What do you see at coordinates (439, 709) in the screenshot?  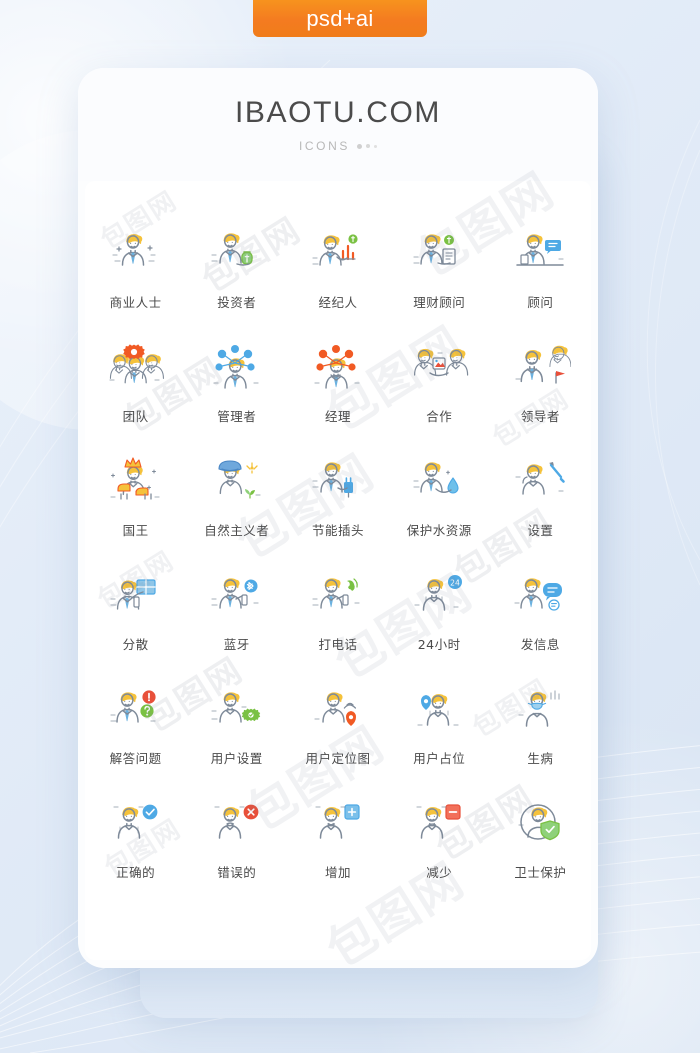 I see `person-blue-pin-icon` at bounding box center [439, 709].